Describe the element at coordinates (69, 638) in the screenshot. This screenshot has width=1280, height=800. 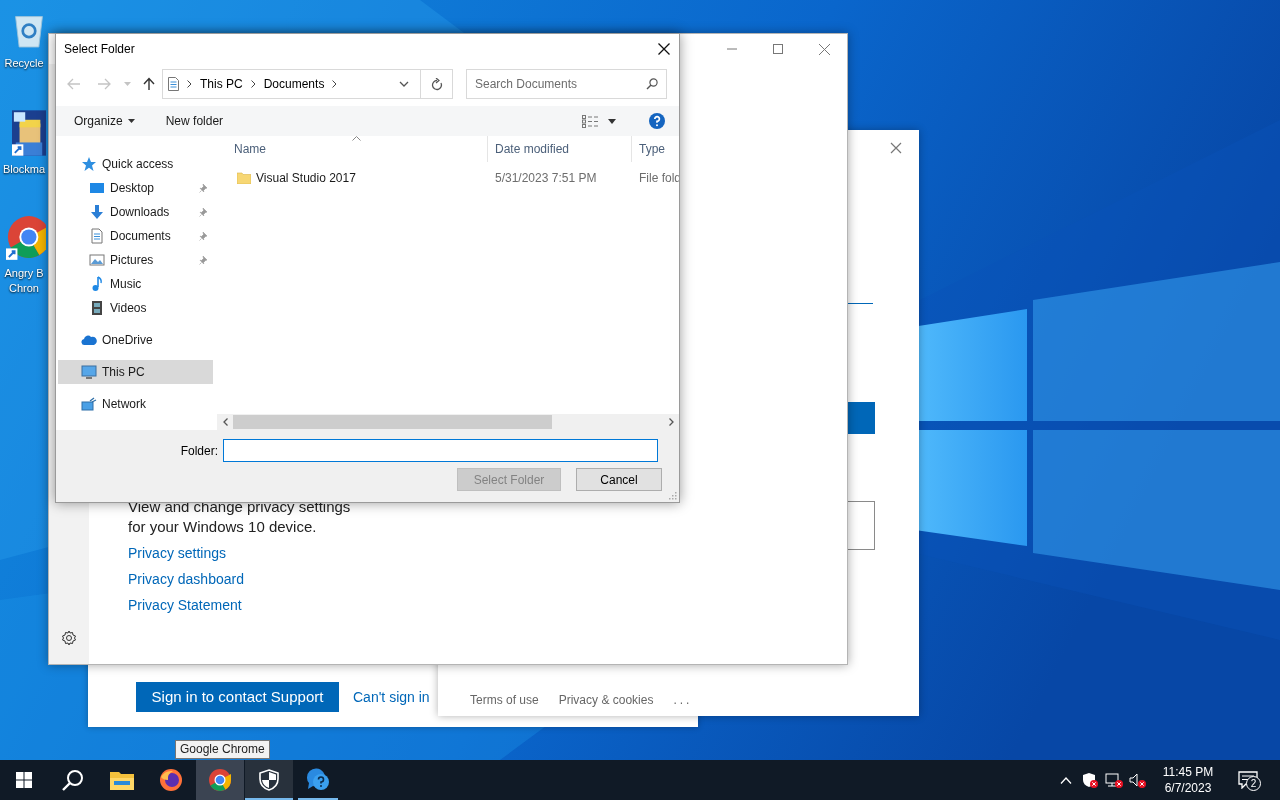
I see `settings-icon` at that location.